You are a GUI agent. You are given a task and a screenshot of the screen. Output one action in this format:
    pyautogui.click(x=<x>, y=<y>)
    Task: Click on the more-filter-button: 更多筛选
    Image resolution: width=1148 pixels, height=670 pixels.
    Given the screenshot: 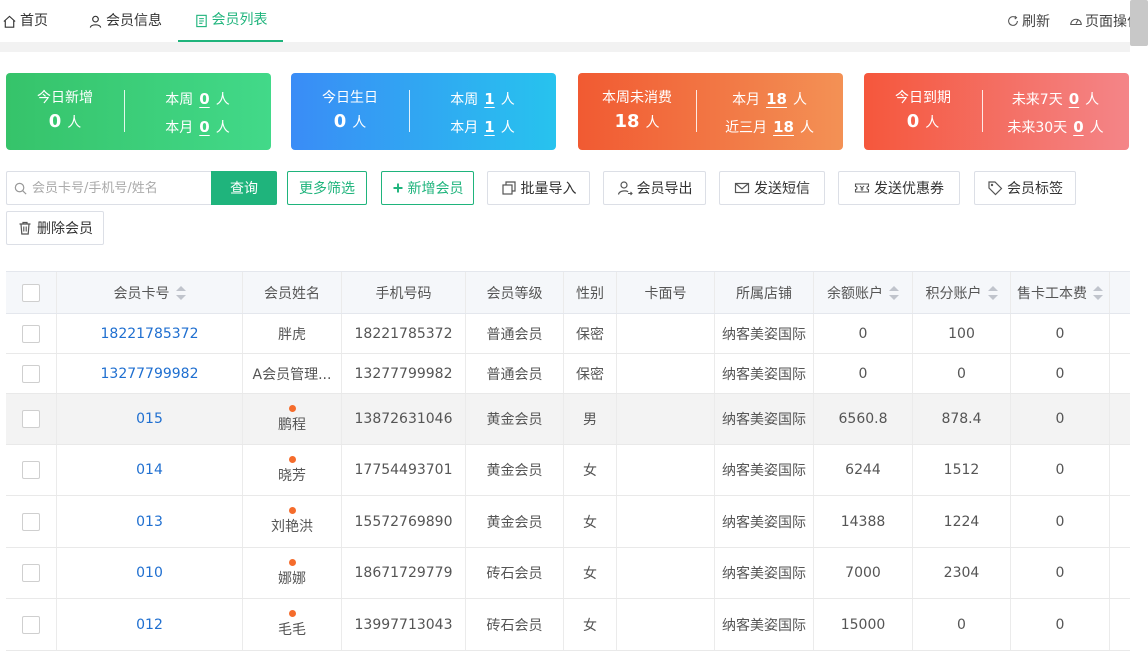 What is the action you would take?
    pyautogui.click(x=327, y=188)
    